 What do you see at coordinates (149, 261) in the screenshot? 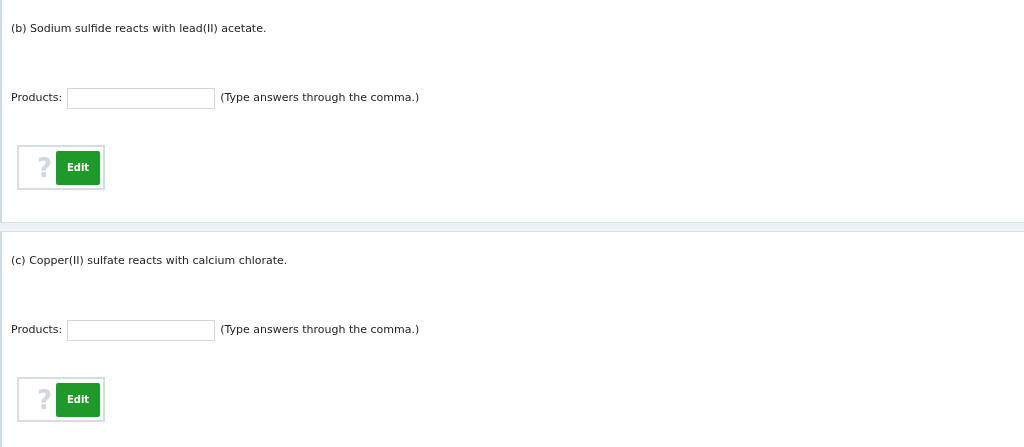
I see `question-text: (c) Copper(II) sulfate reacts with calcium chlorate.` at bounding box center [149, 261].